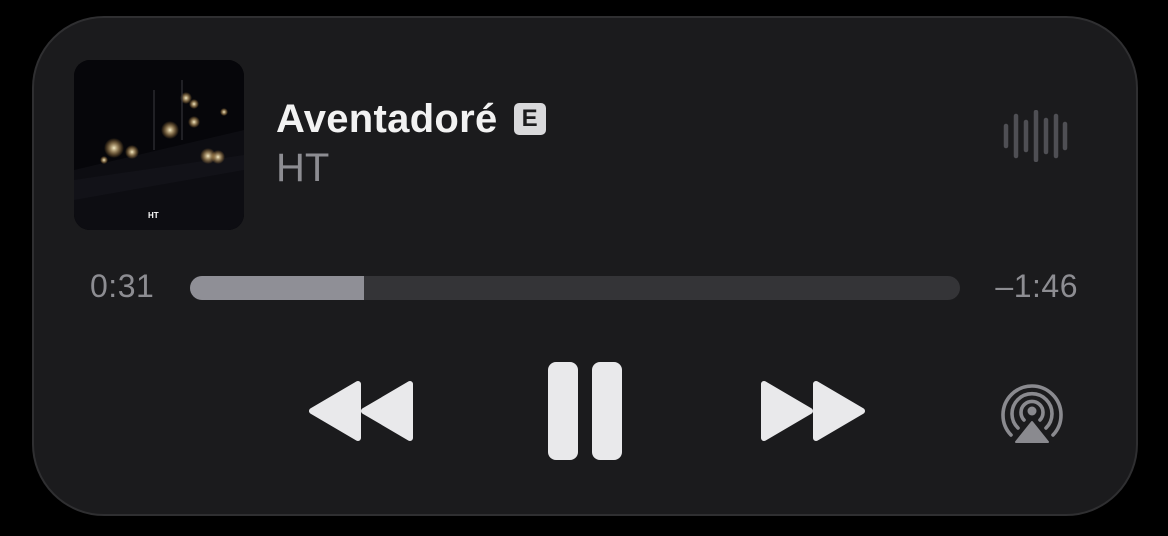  I want to click on fast-forward-button, so click(813, 411).